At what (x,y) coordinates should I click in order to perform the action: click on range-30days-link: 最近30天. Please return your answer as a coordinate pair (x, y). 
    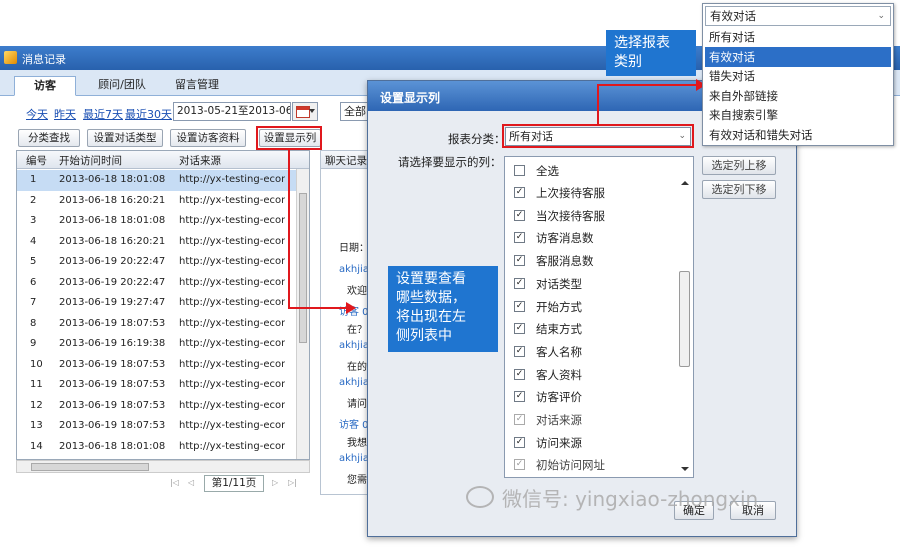
    Looking at the image, I should click on (148, 114).